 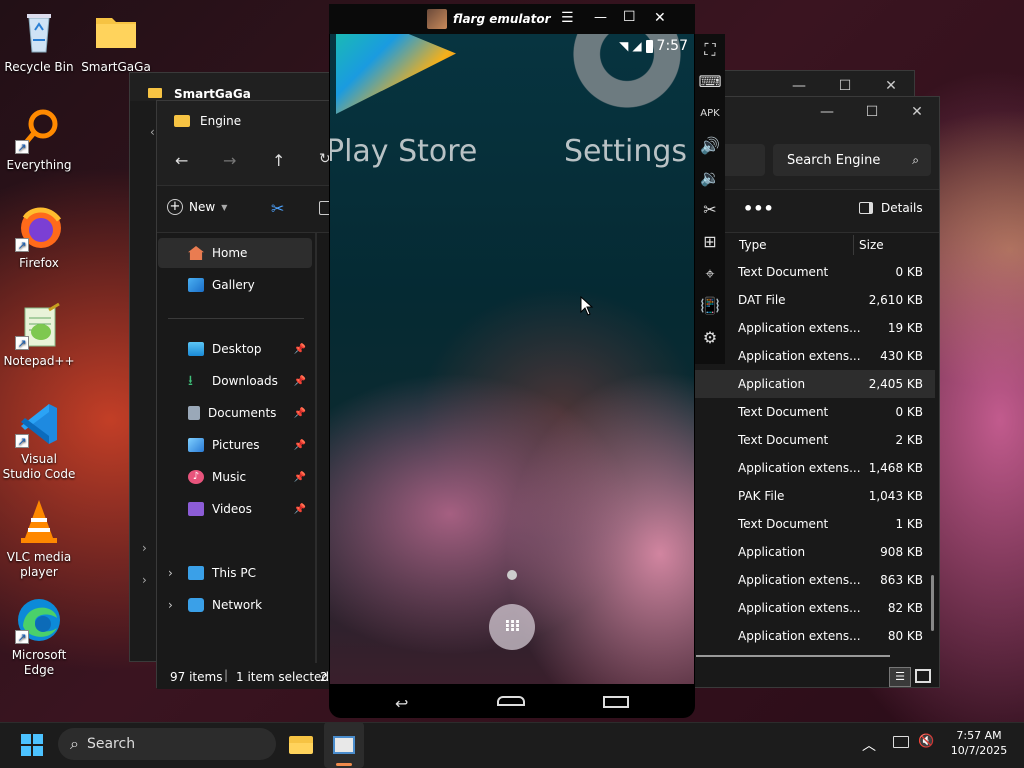 I want to click on desktop-icon-recycle-bin: Recycle Bin, so click(x=39, y=41).